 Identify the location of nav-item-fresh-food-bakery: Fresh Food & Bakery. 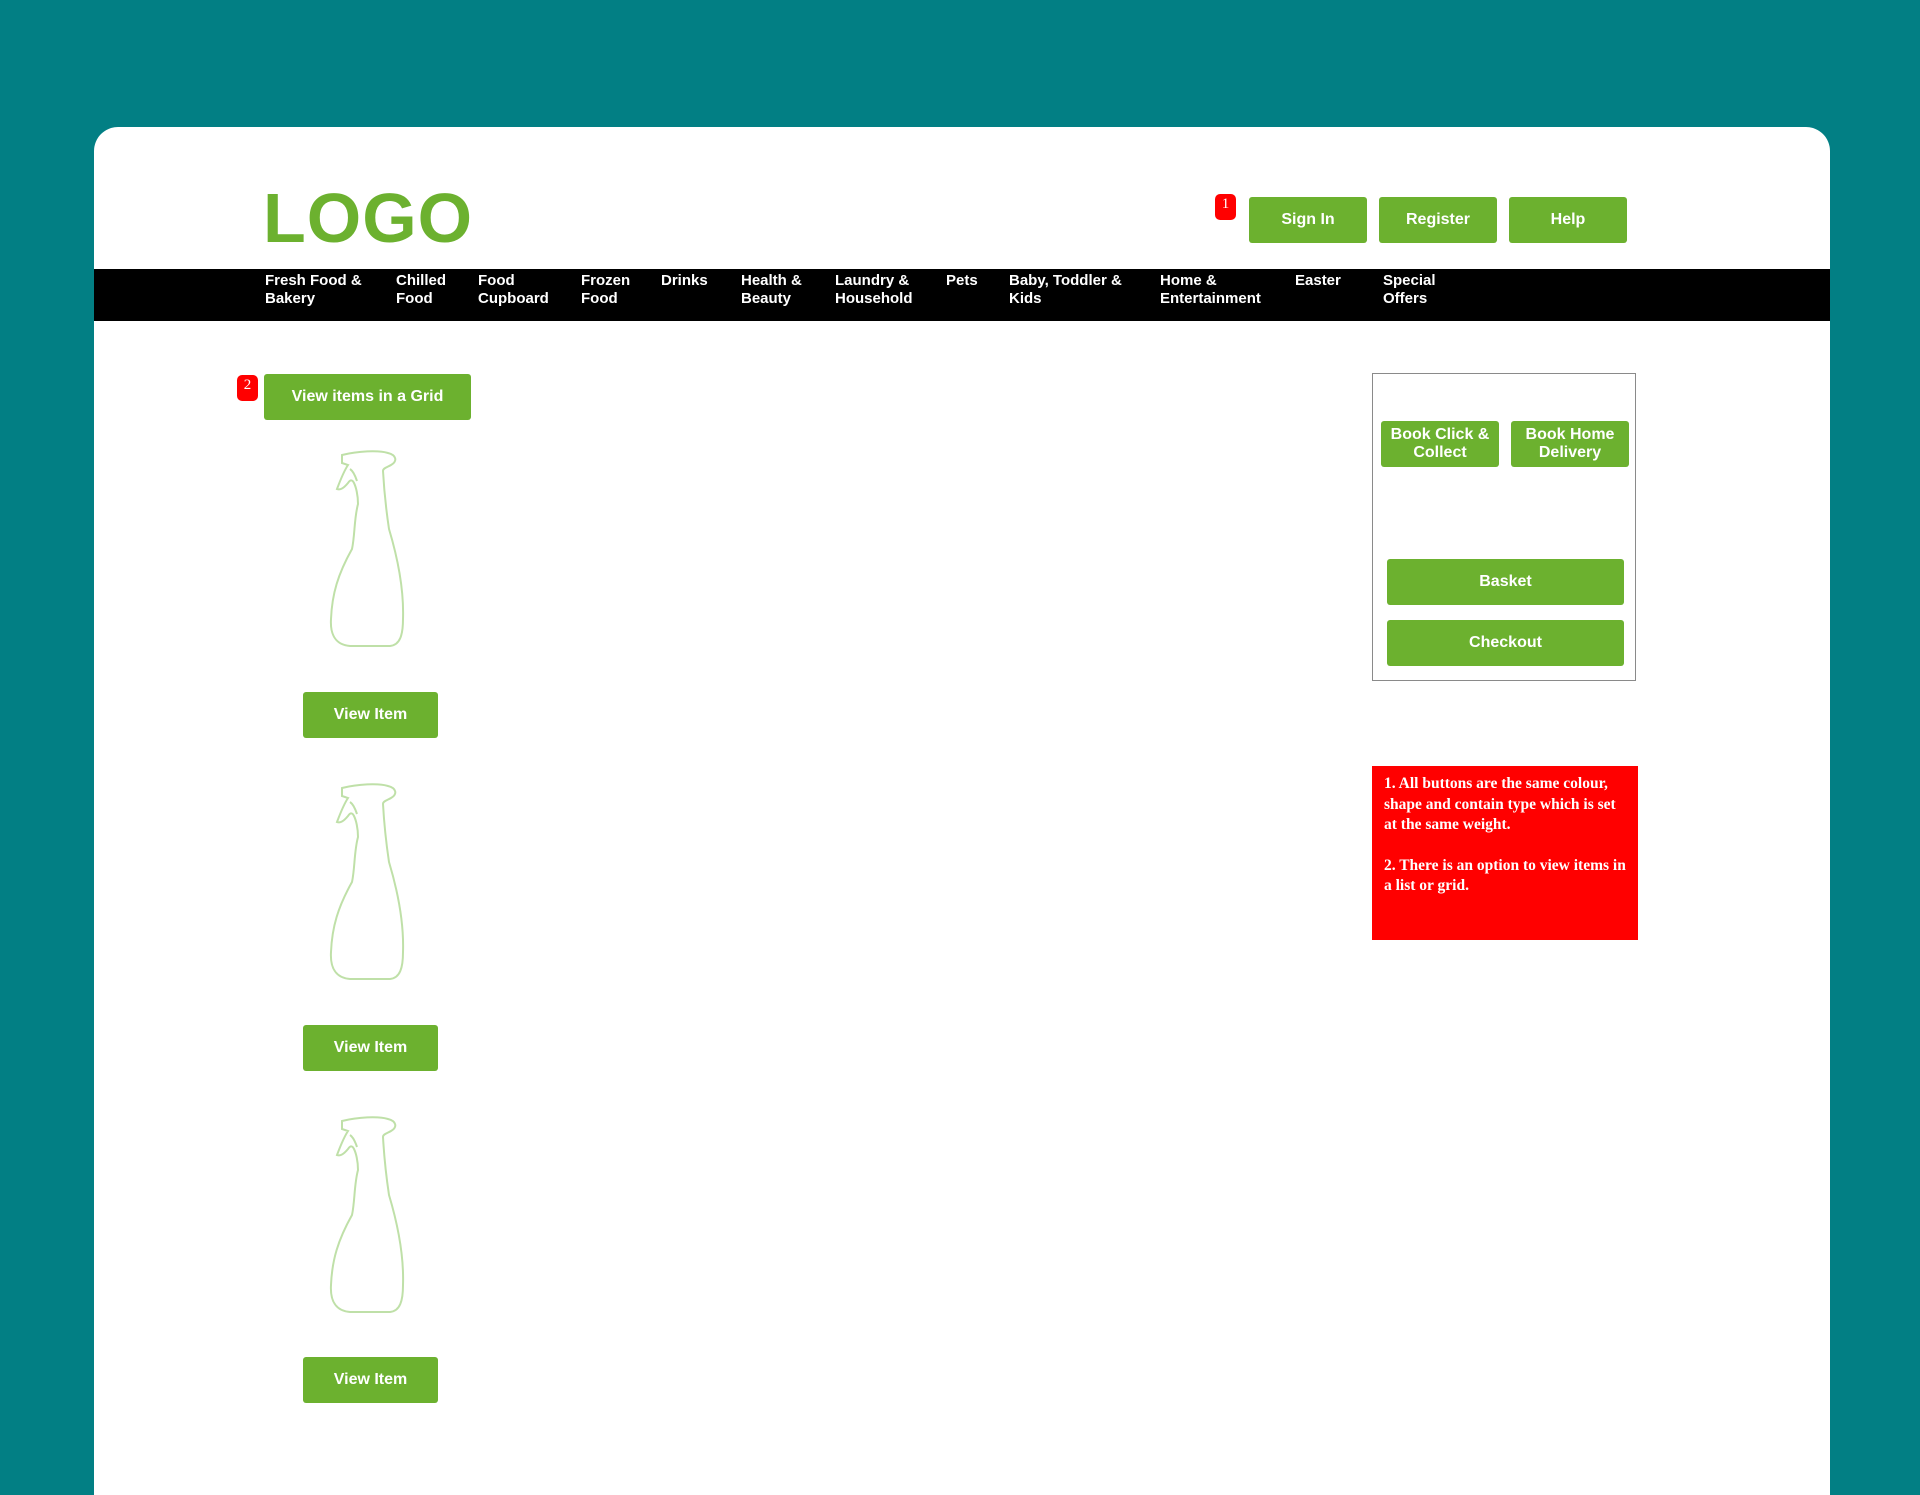
(320, 290).